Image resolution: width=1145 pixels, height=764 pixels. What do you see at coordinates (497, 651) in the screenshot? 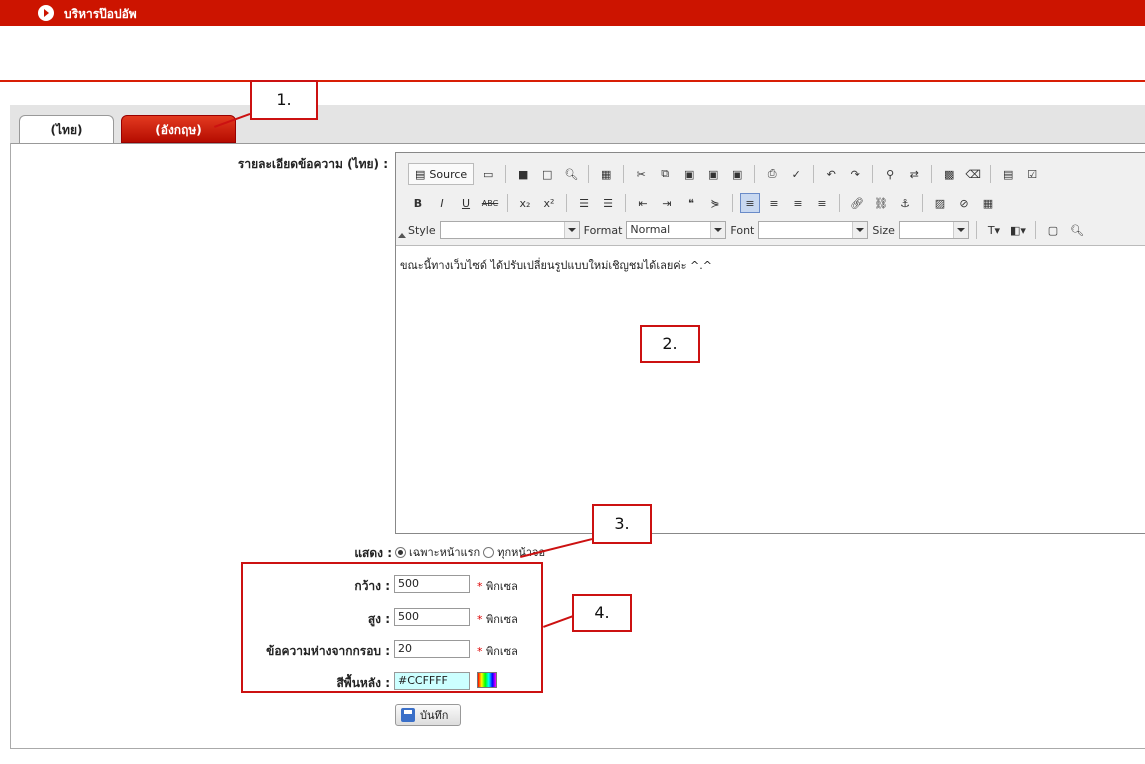
I see `padding-unit: * พิกเซล` at bounding box center [497, 651].